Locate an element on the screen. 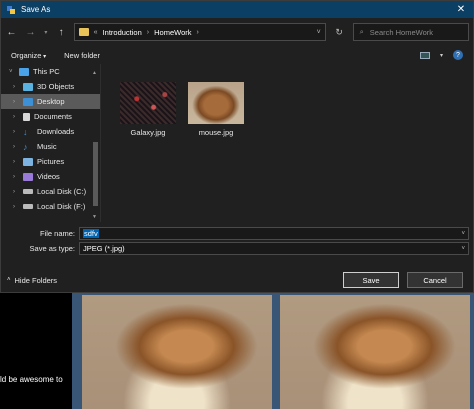  save-type-label: Save as type: is located at coordinates (52, 248).